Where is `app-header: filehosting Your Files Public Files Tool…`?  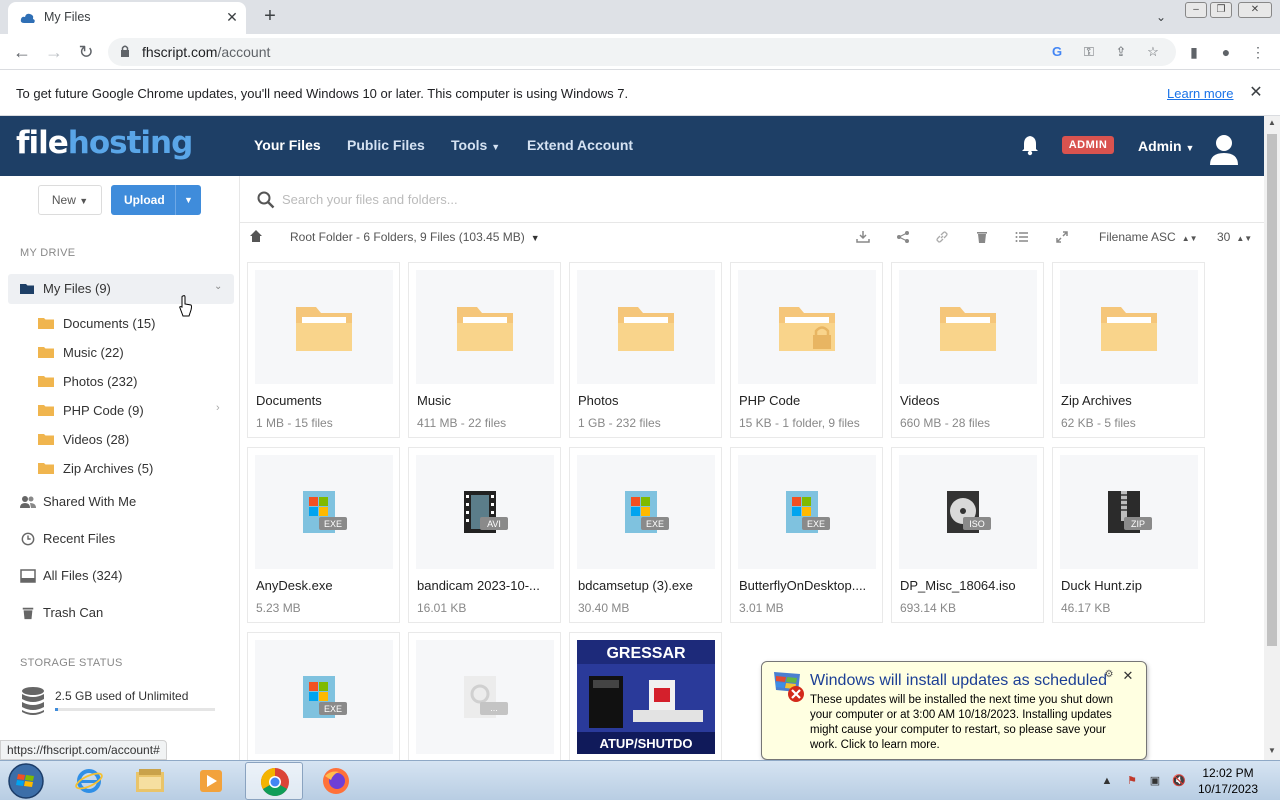
app-header: filehosting Your Files Public Files Tool… is located at coordinates (632, 146).